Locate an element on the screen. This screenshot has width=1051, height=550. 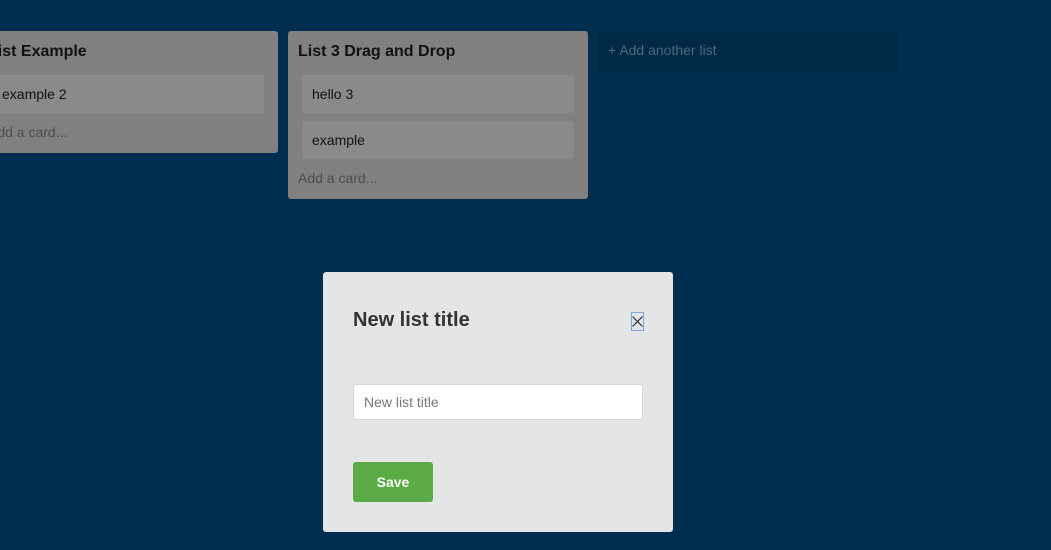
list-title: List 3 Drag and Drop is located at coordinates (438, 52).